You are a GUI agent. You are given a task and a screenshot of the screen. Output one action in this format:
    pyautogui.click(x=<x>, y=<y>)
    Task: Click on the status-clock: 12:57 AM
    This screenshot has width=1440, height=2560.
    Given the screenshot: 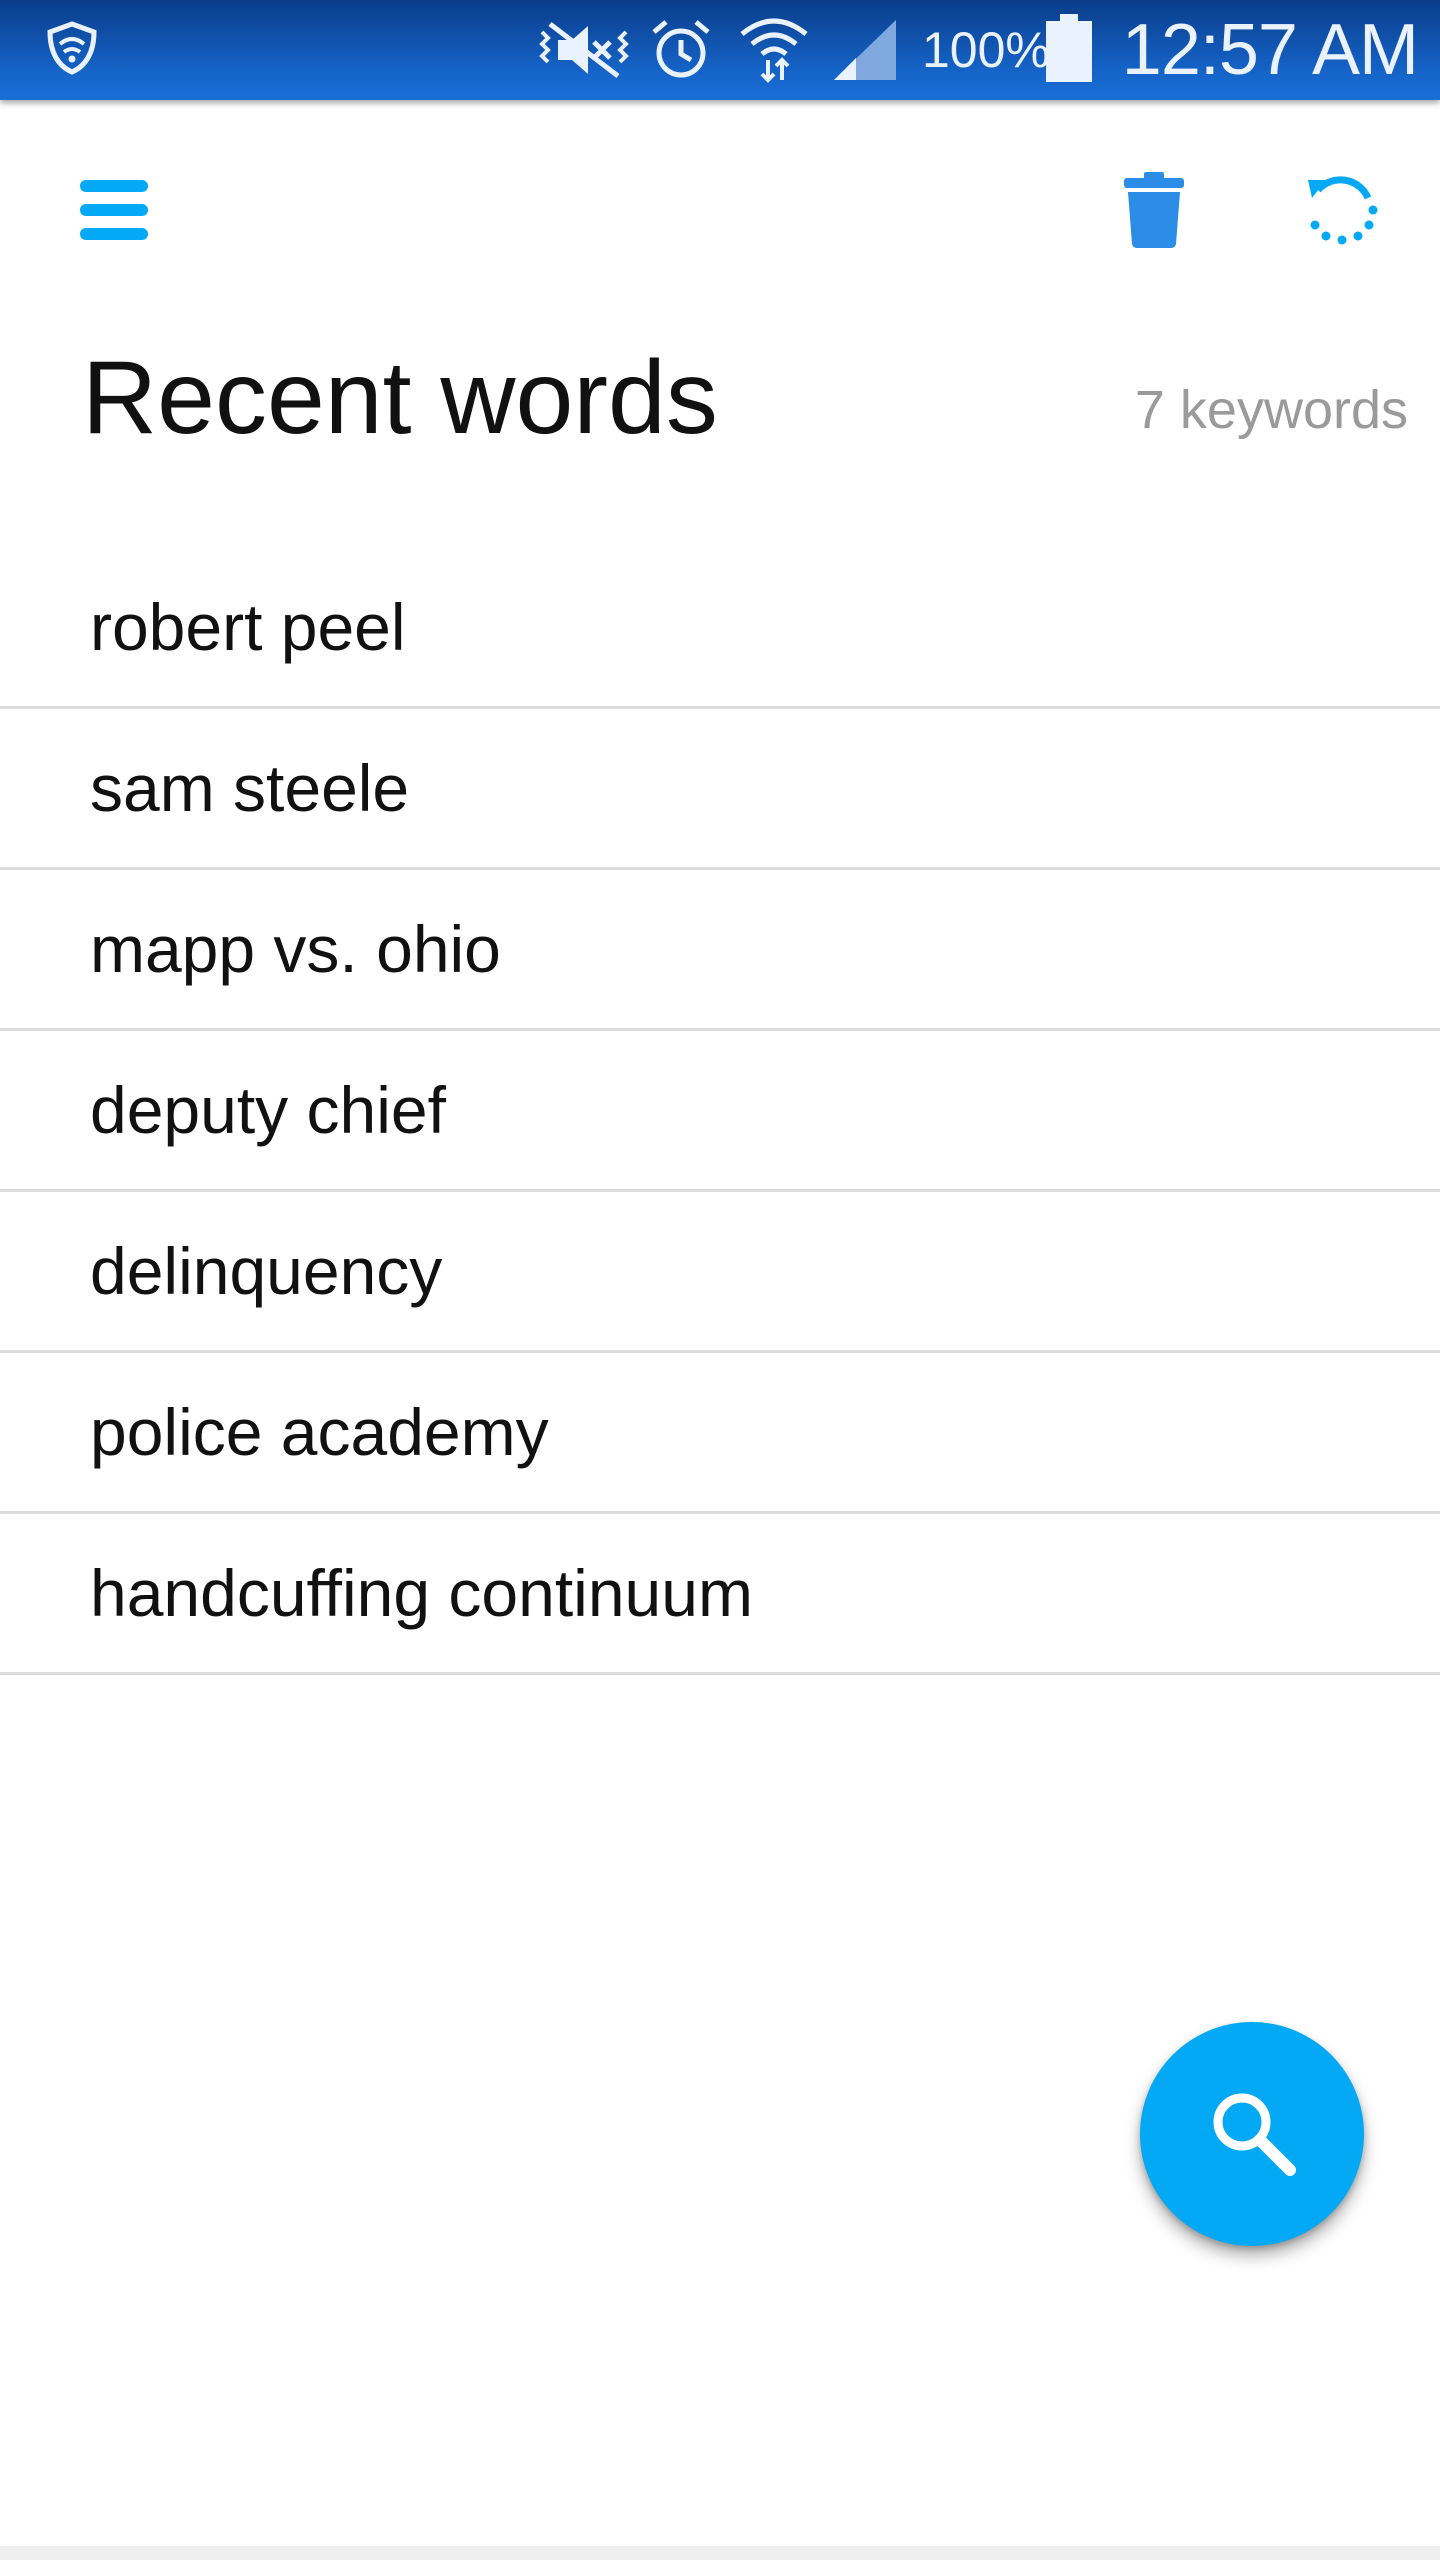 What is the action you would take?
    pyautogui.click(x=1270, y=50)
    